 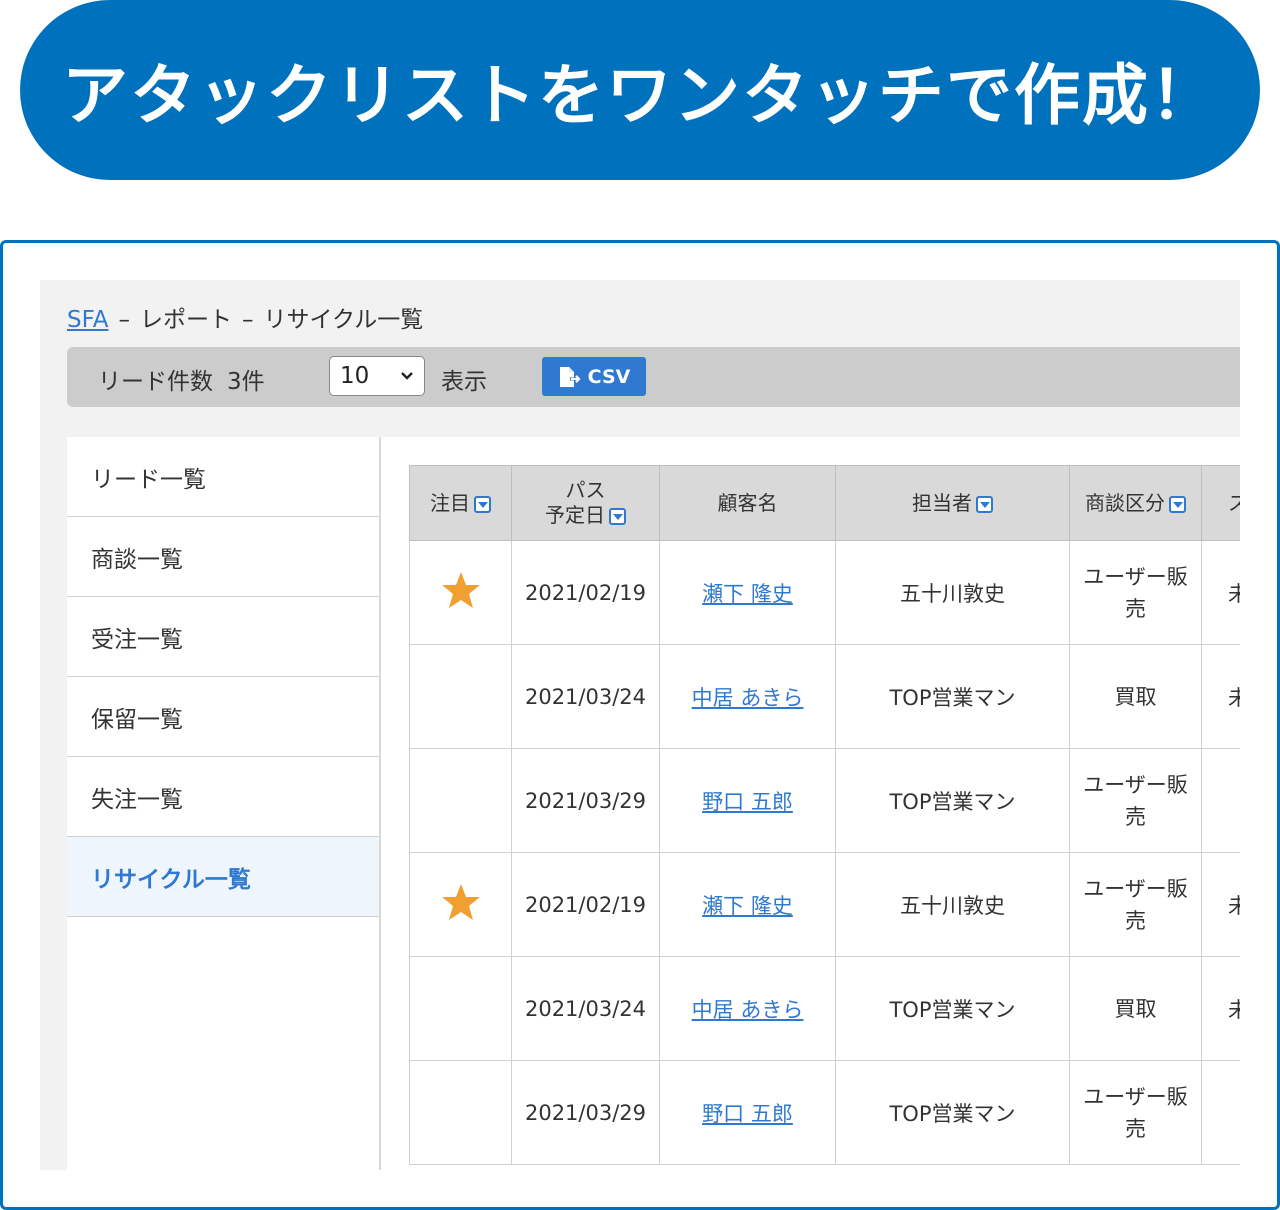 What do you see at coordinates (1220, 503) in the screenshot?
I see `column-header-status: ス` at bounding box center [1220, 503].